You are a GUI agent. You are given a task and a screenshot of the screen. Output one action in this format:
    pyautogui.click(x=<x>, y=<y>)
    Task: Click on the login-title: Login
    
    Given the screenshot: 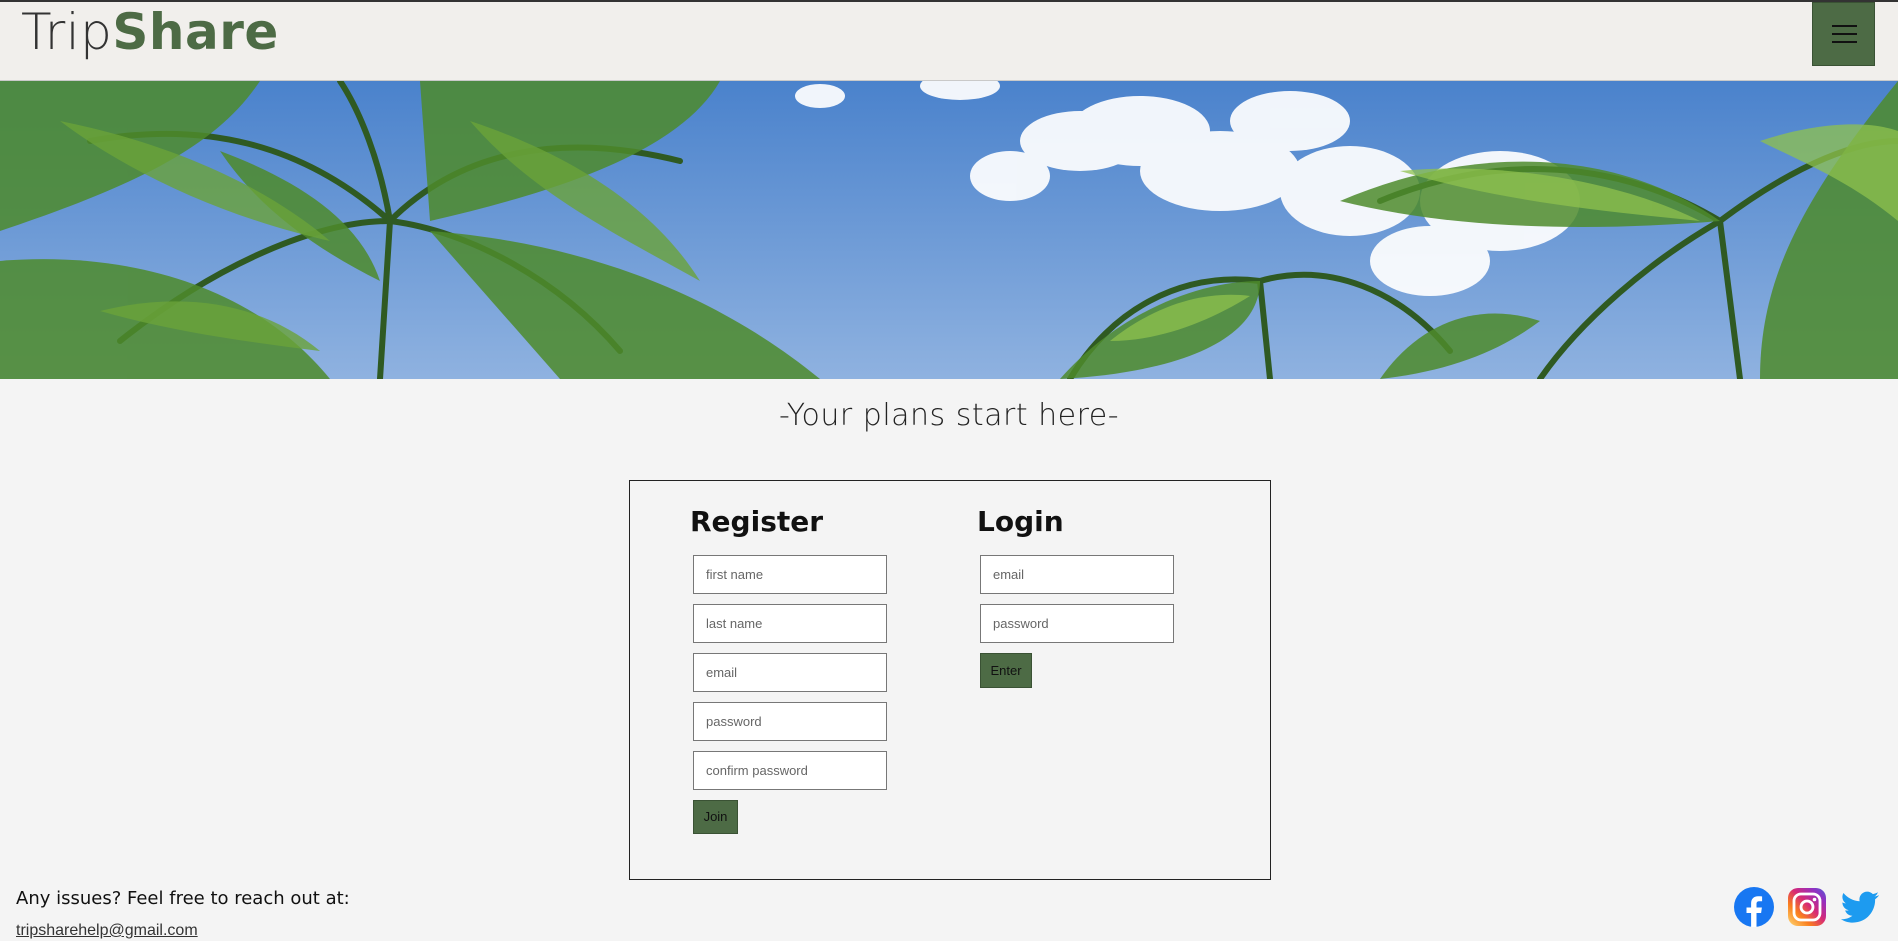 What is the action you would take?
    pyautogui.click(x=1020, y=521)
    